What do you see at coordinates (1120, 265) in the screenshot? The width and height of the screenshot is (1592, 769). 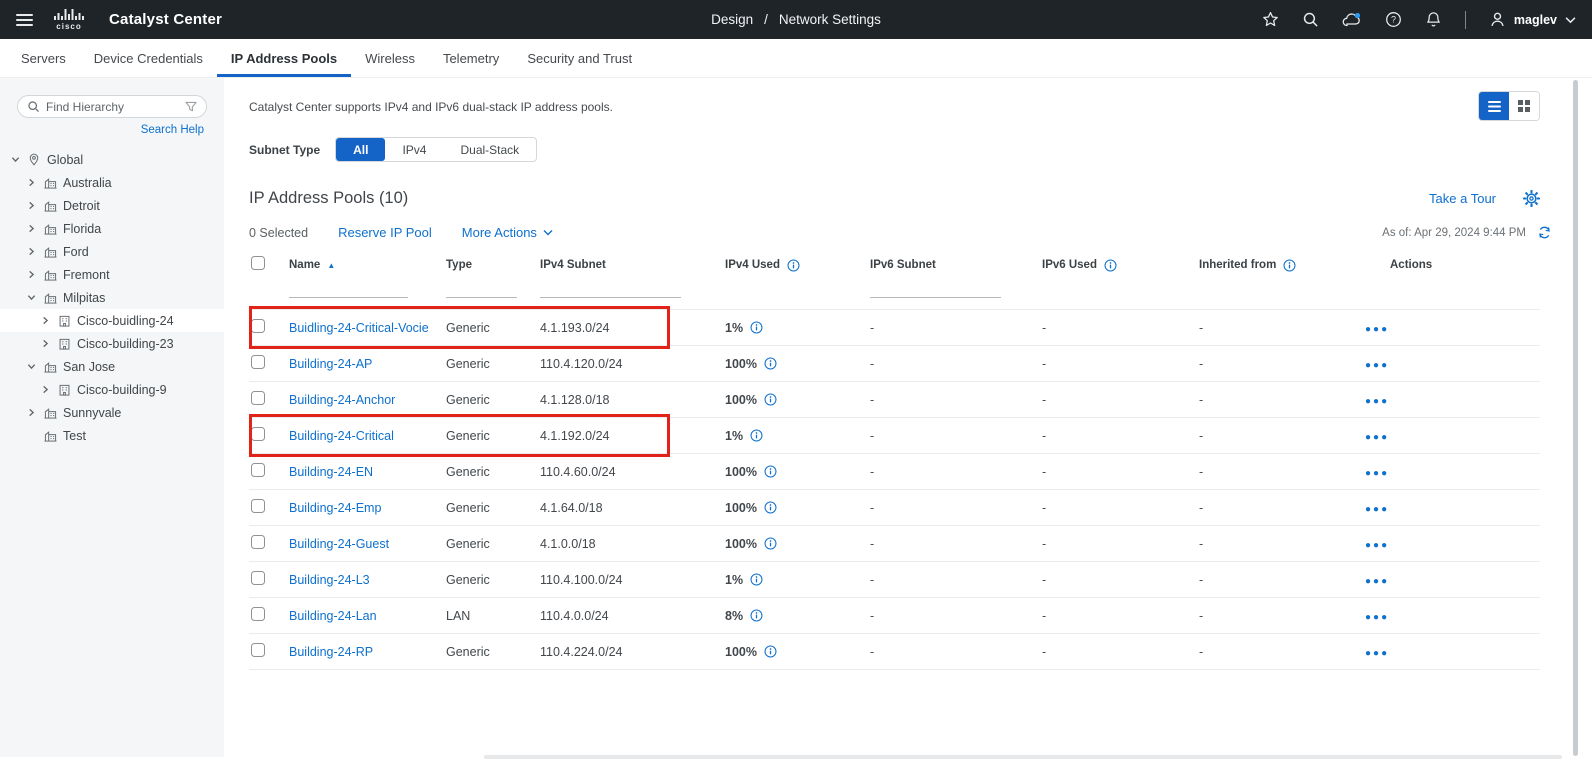 I see `column-header-ipv6-used: IPv6 Used` at bounding box center [1120, 265].